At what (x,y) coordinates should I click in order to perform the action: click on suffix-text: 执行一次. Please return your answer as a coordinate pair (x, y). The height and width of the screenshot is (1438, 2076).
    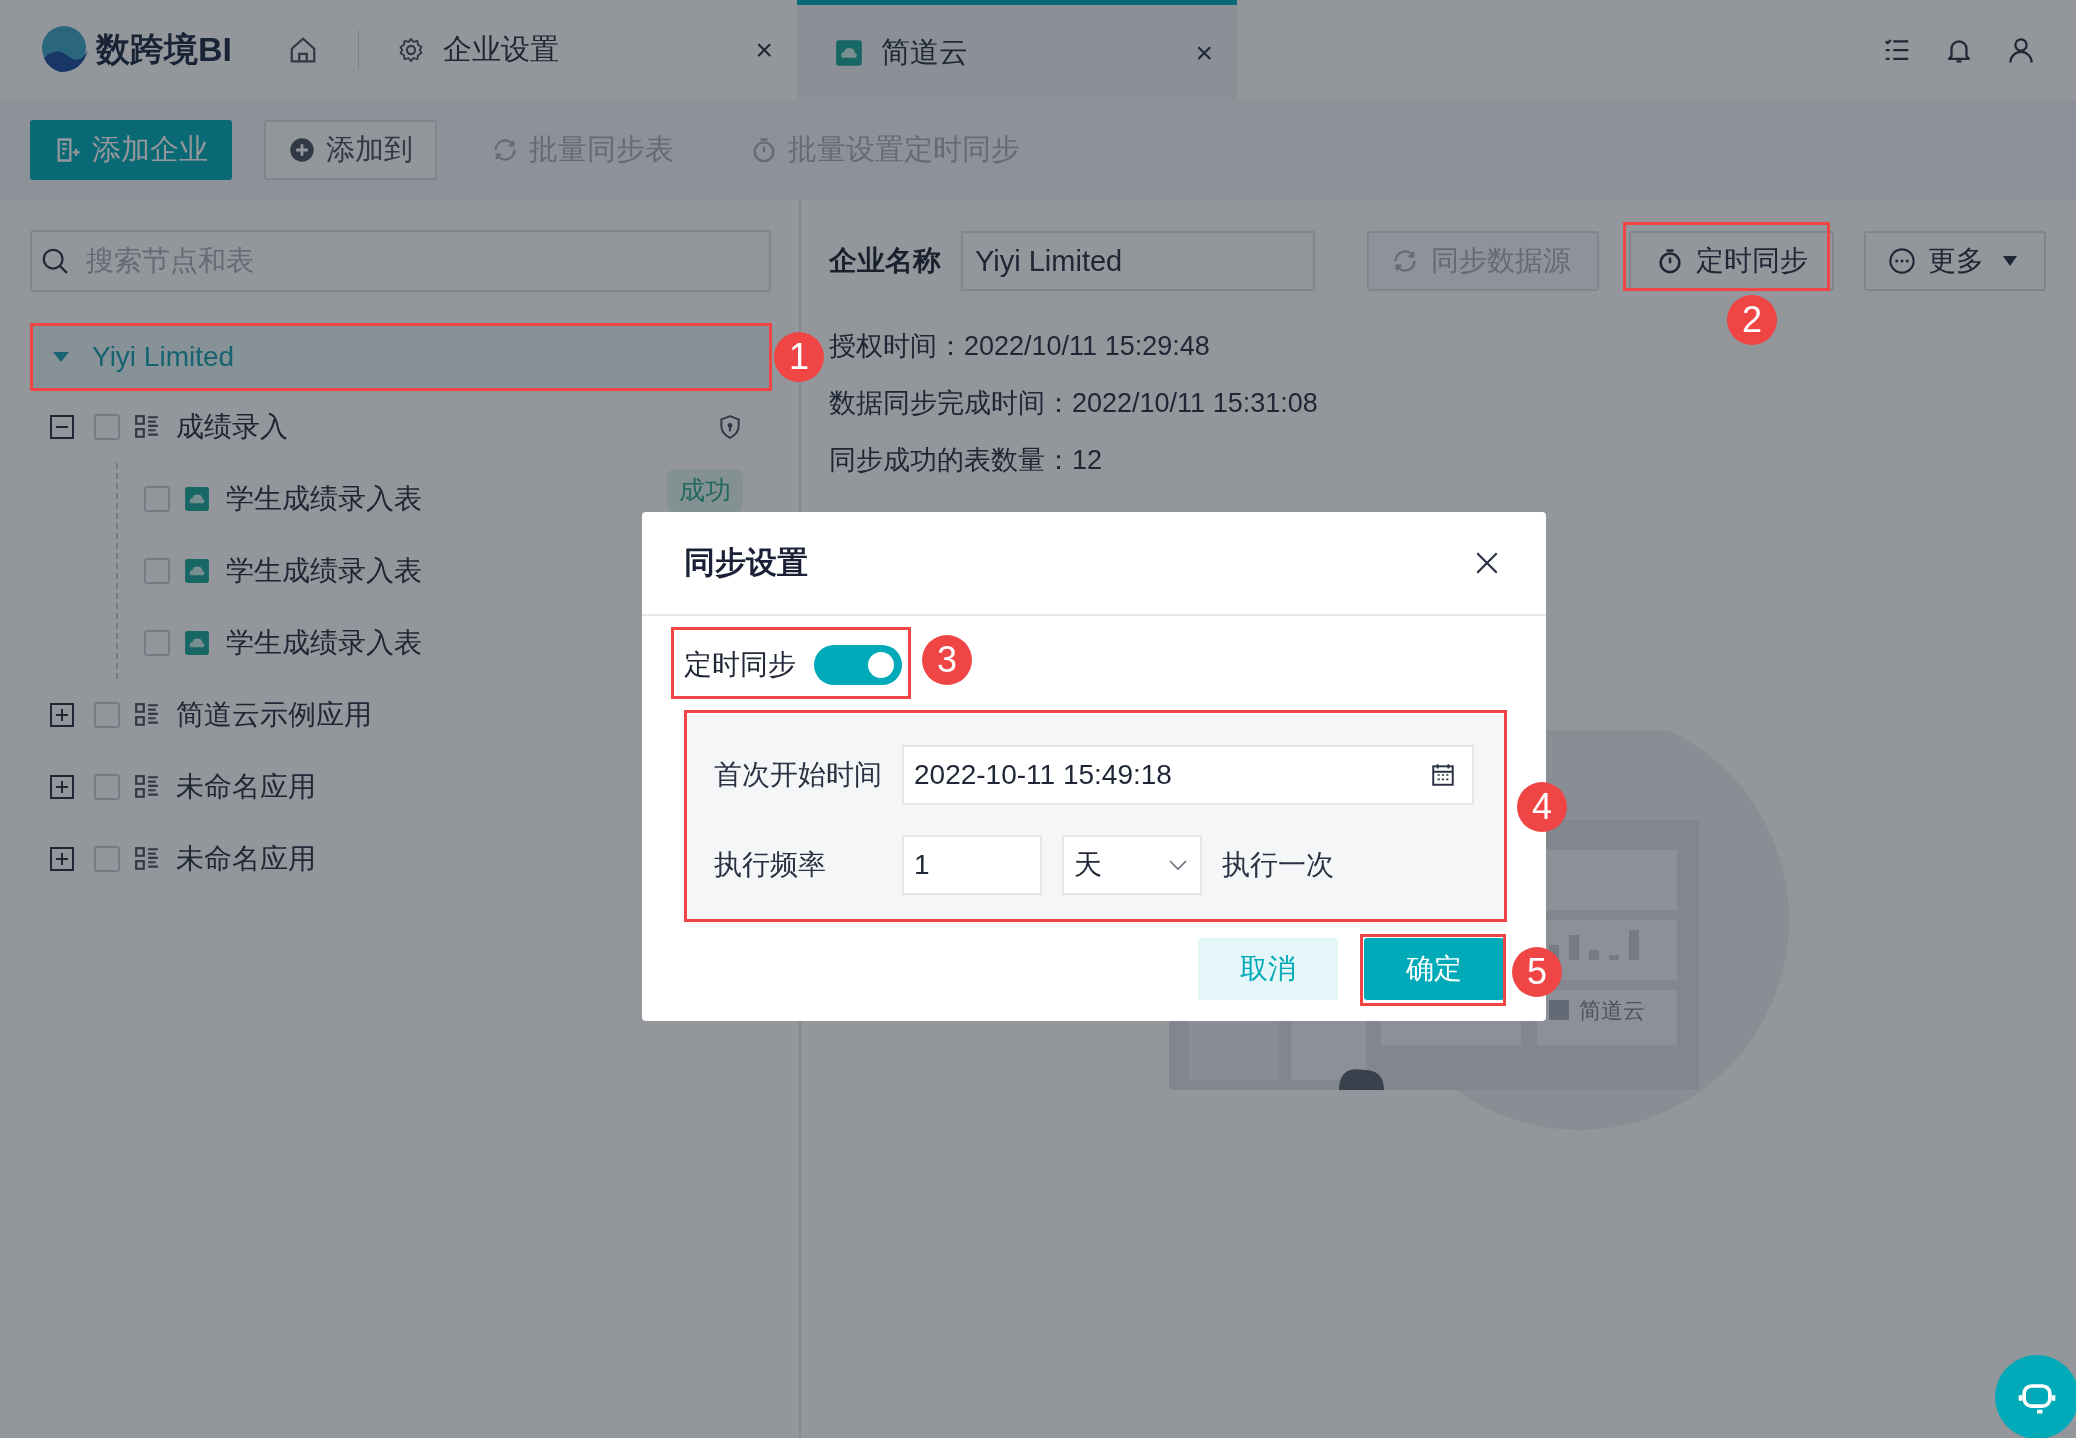
    Looking at the image, I should click on (1278, 865).